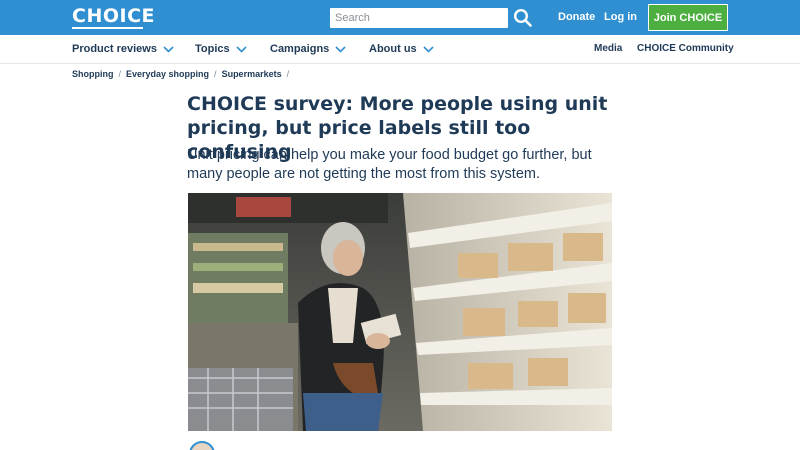 The width and height of the screenshot is (800, 450). What do you see at coordinates (93, 74) in the screenshot?
I see `breadcrumb-shopping: Shopping` at bounding box center [93, 74].